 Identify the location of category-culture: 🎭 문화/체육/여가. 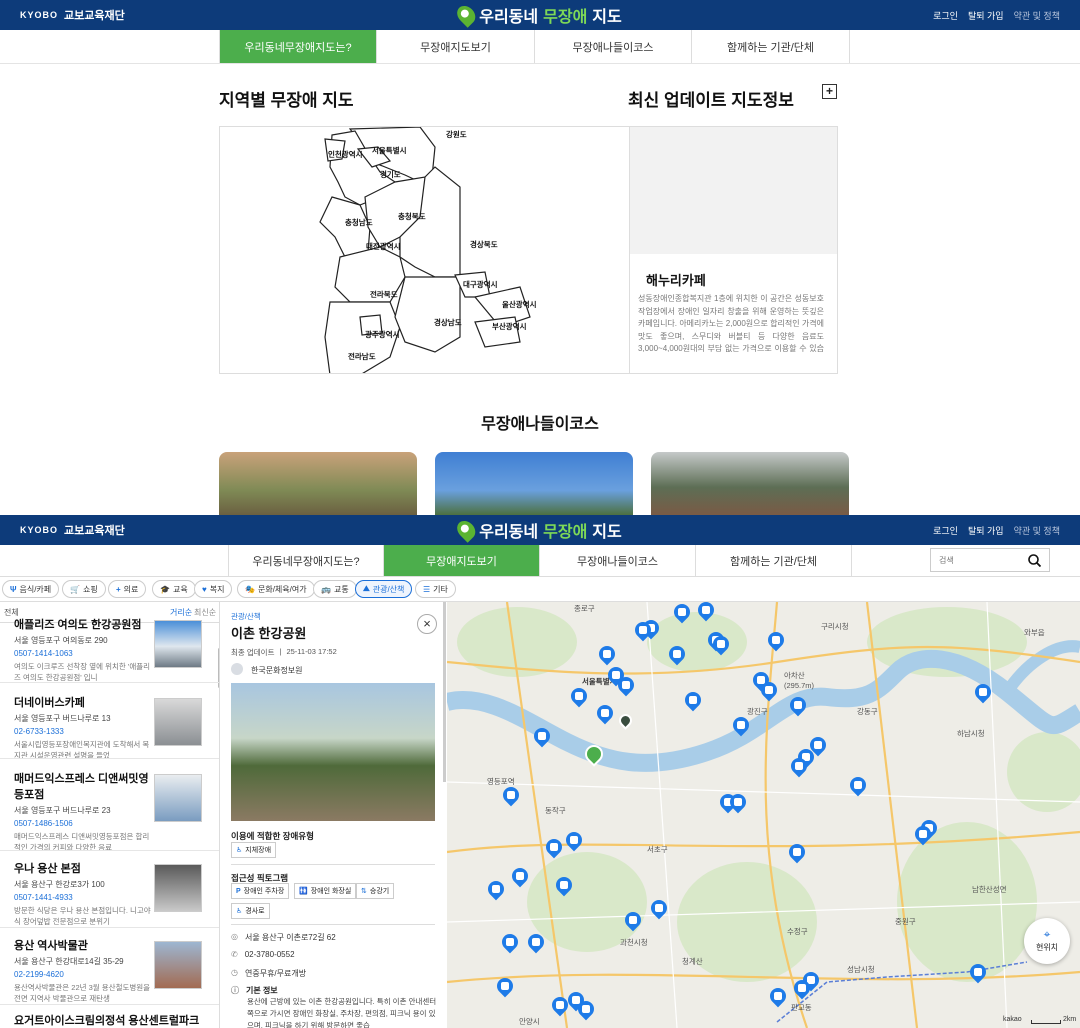
(276, 589).